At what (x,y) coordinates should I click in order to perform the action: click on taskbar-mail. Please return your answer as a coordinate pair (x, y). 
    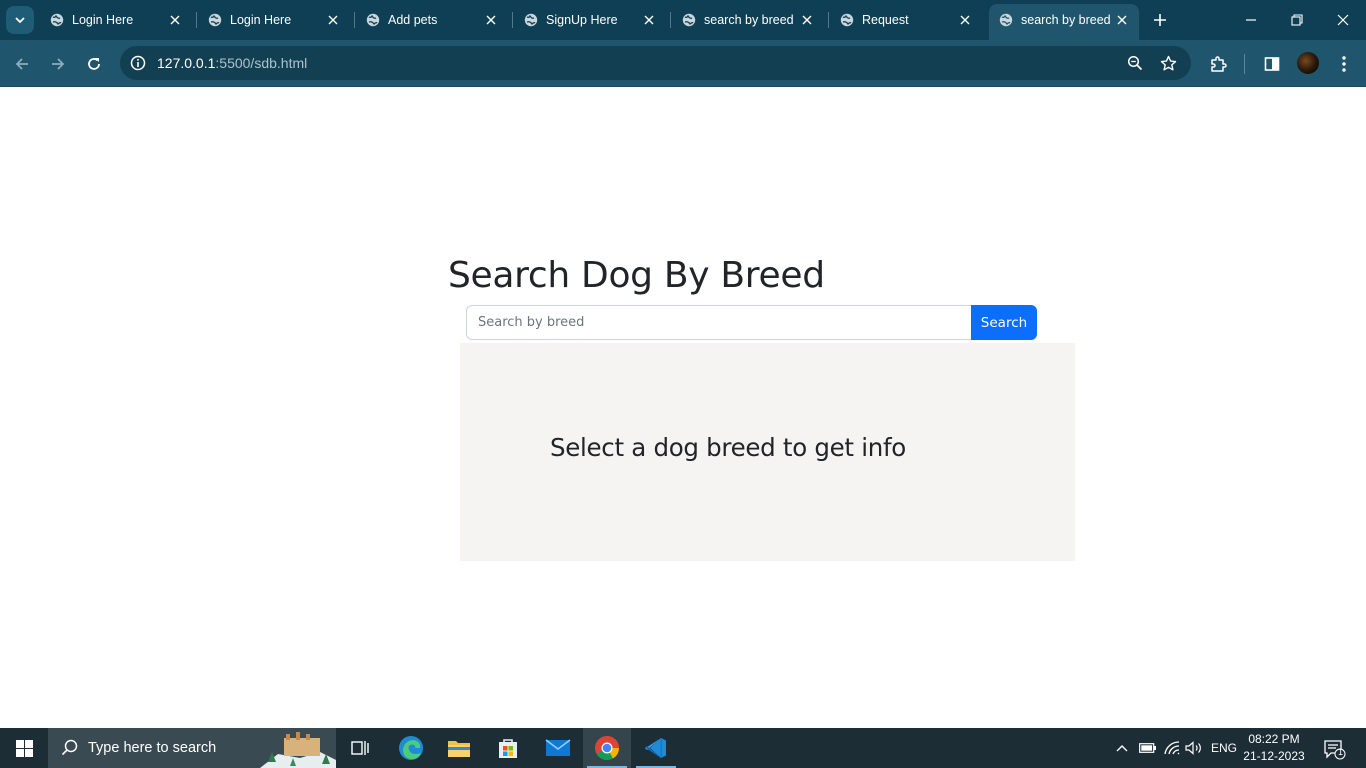
    Looking at the image, I should click on (558, 748).